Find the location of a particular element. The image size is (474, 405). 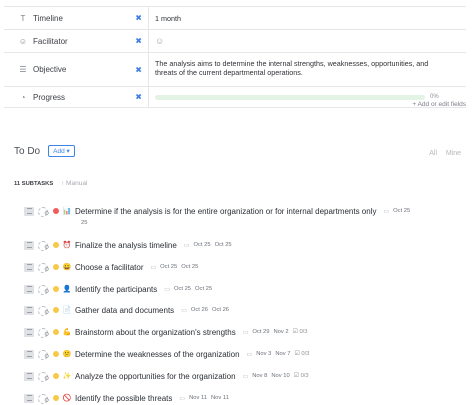

task-start-date: Nov 11 is located at coordinates (198, 398).